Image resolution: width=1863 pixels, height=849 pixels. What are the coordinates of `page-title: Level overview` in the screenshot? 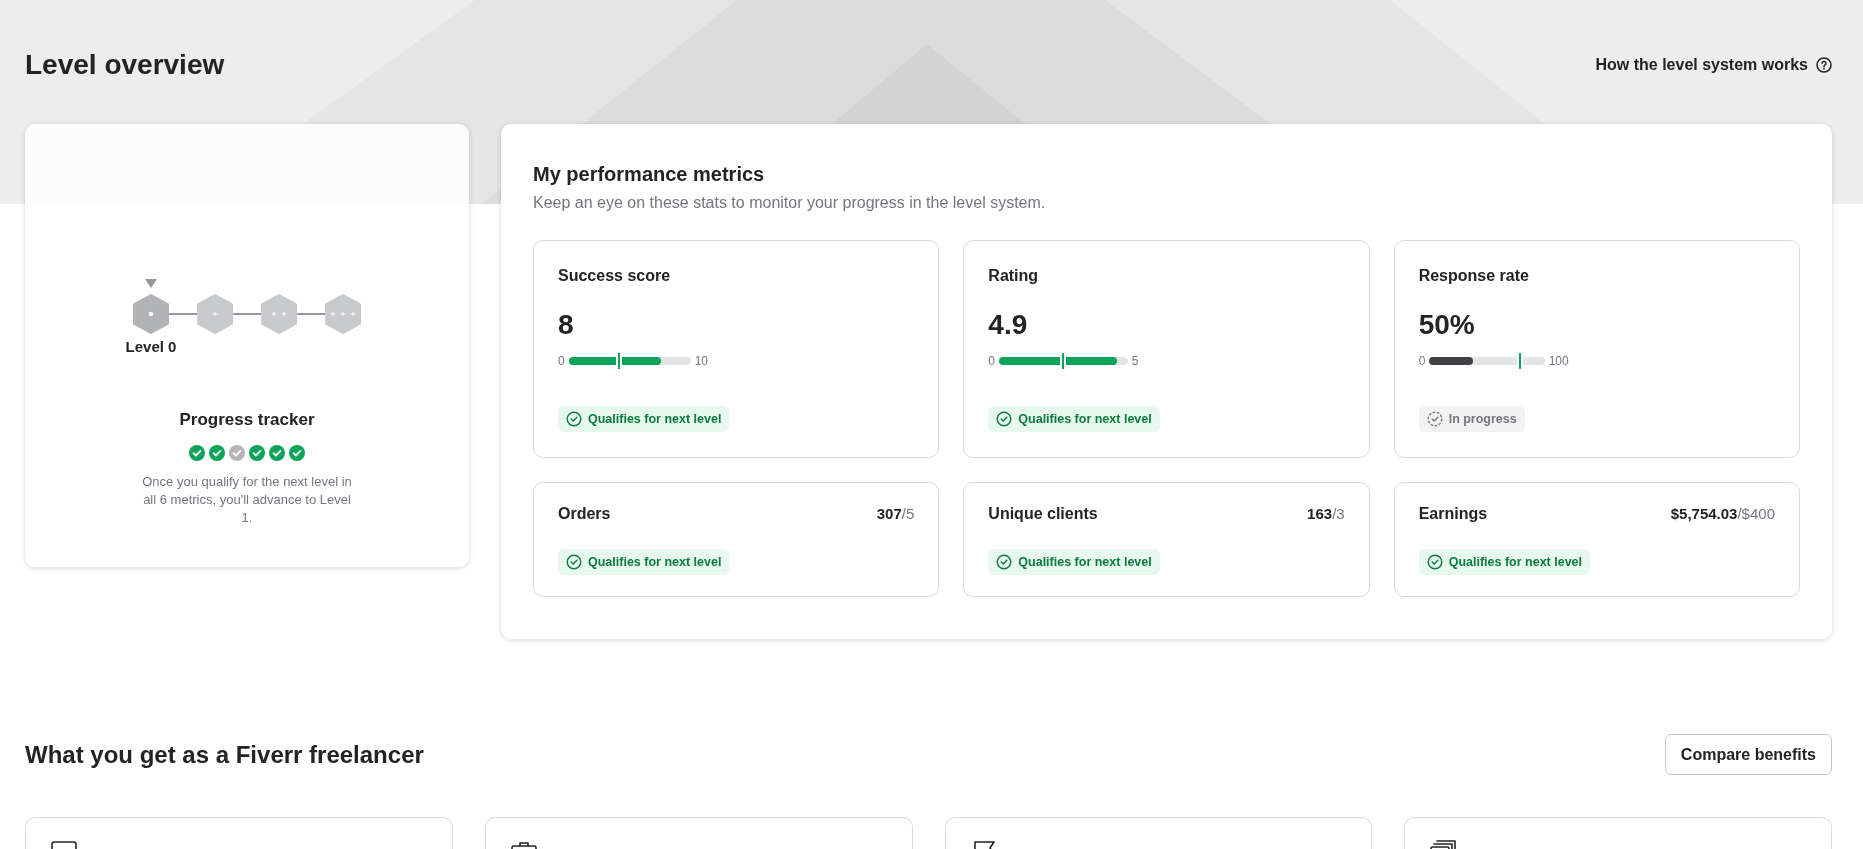 It's located at (125, 65).